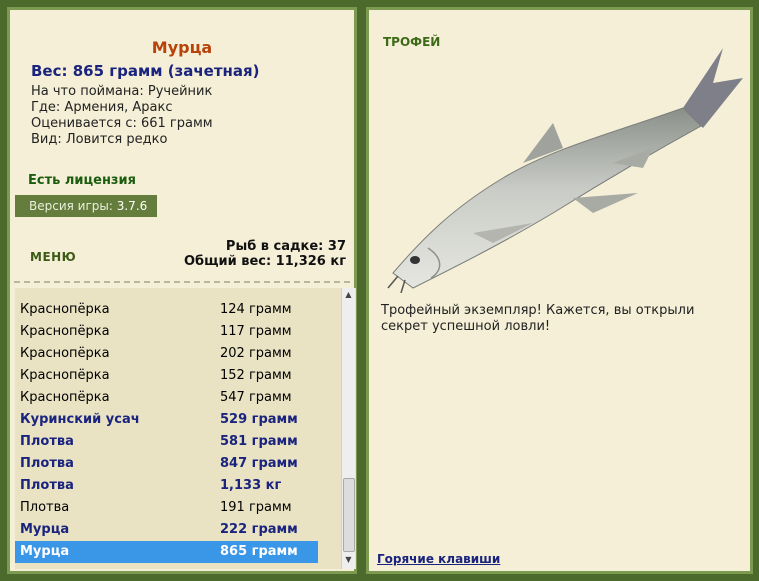  What do you see at coordinates (166, 442) in the screenshot?
I see `catch-list-row: Плотва 581 грамм` at bounding box center [166, 442].